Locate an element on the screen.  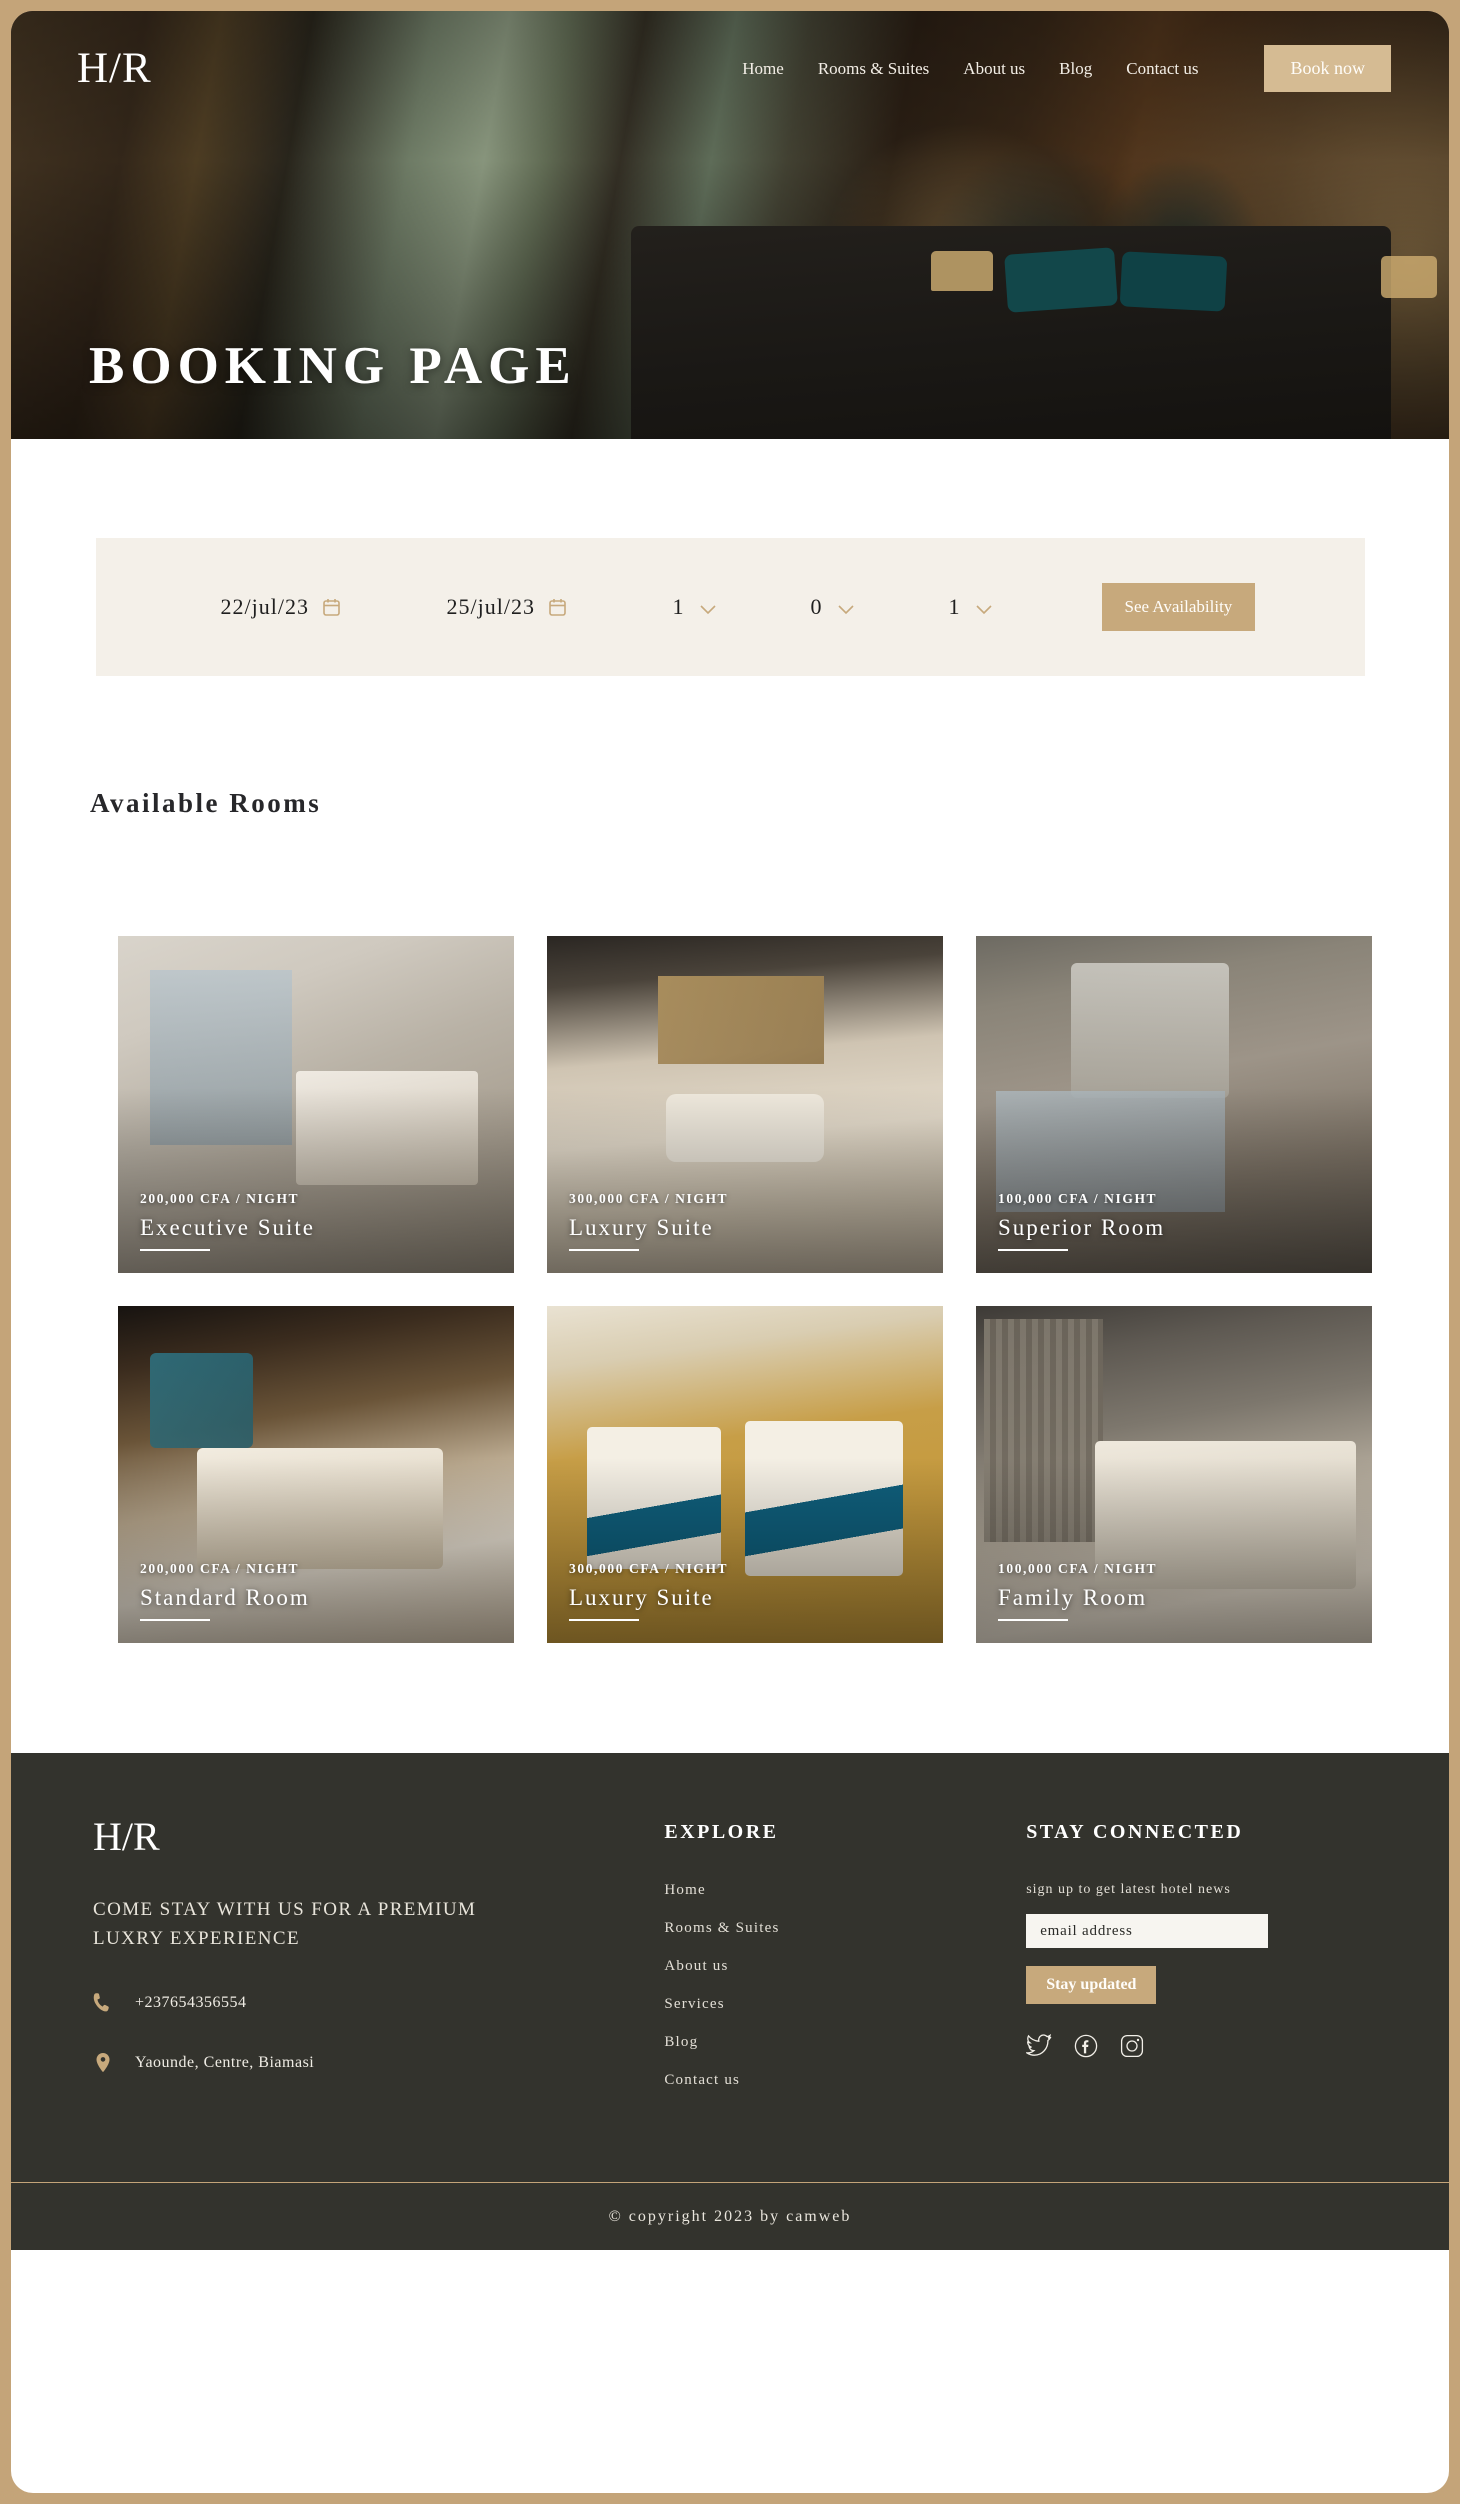
footer-address-row: Yaounde, Centre, Biamasi is located at coordinates (378, 2063).